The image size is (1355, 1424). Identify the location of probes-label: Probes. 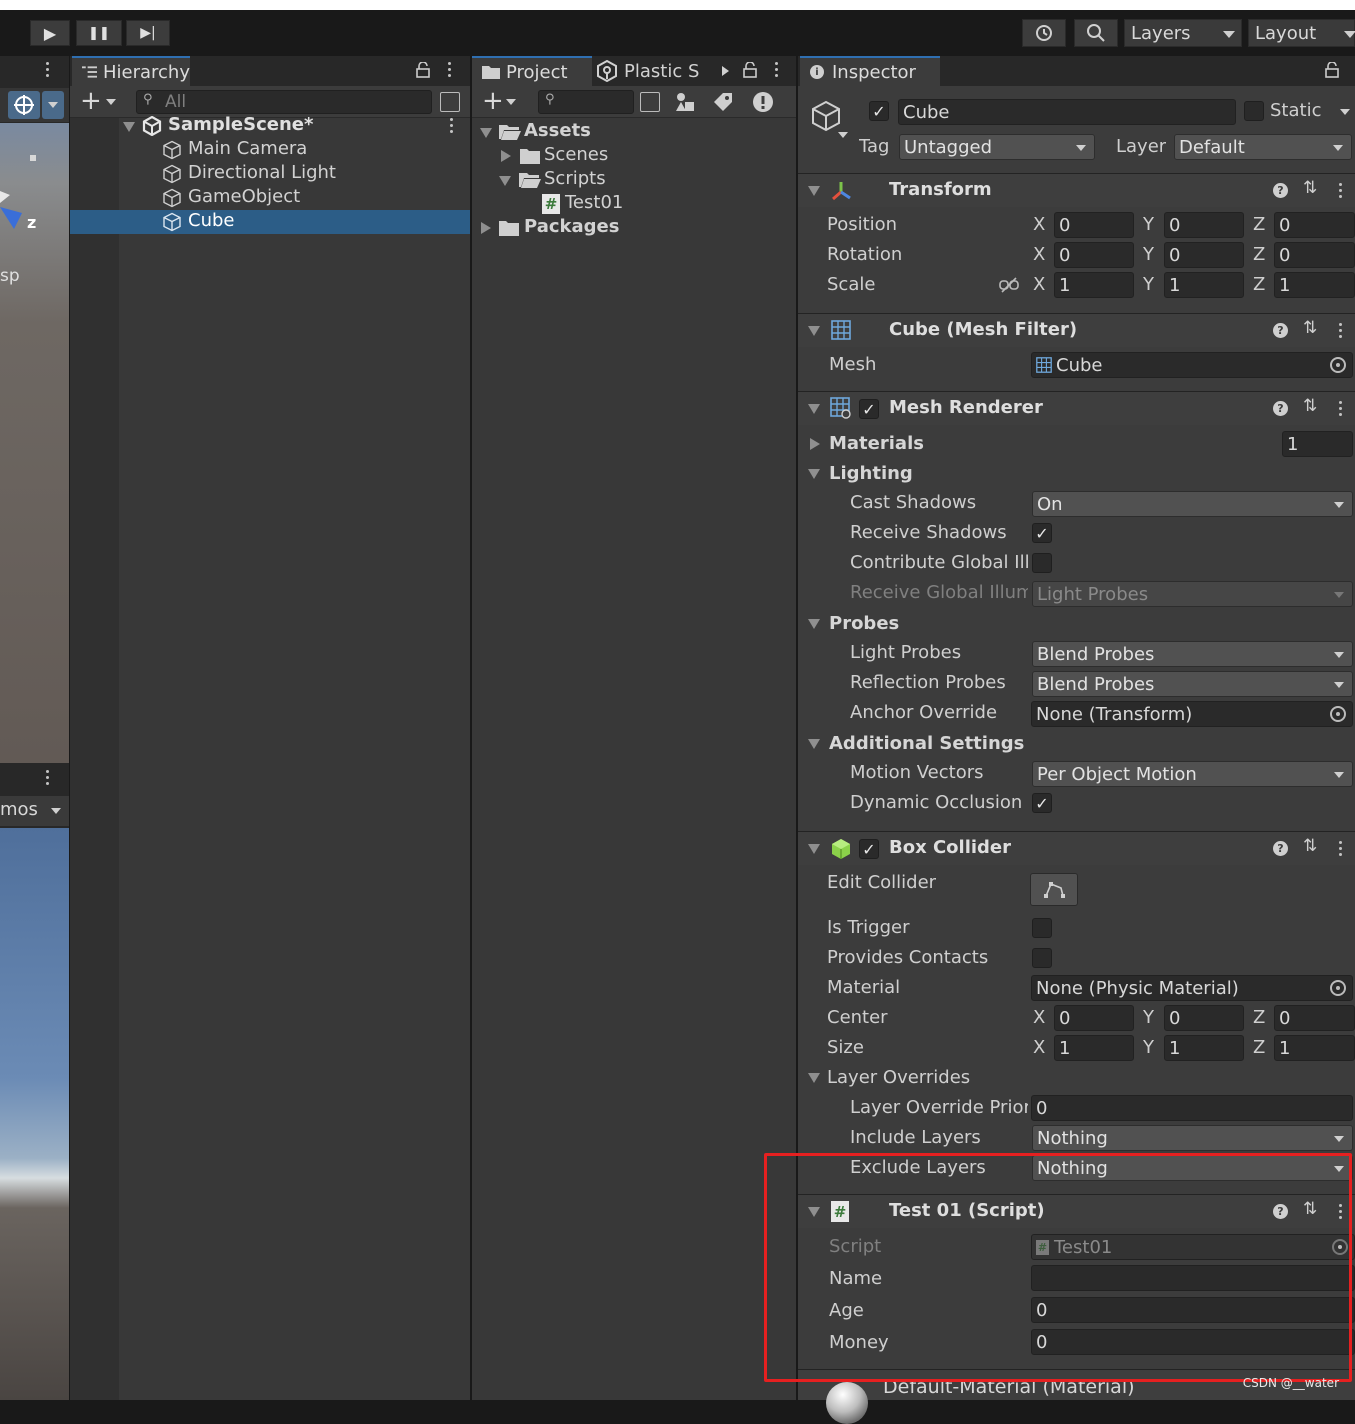
(864, 623).